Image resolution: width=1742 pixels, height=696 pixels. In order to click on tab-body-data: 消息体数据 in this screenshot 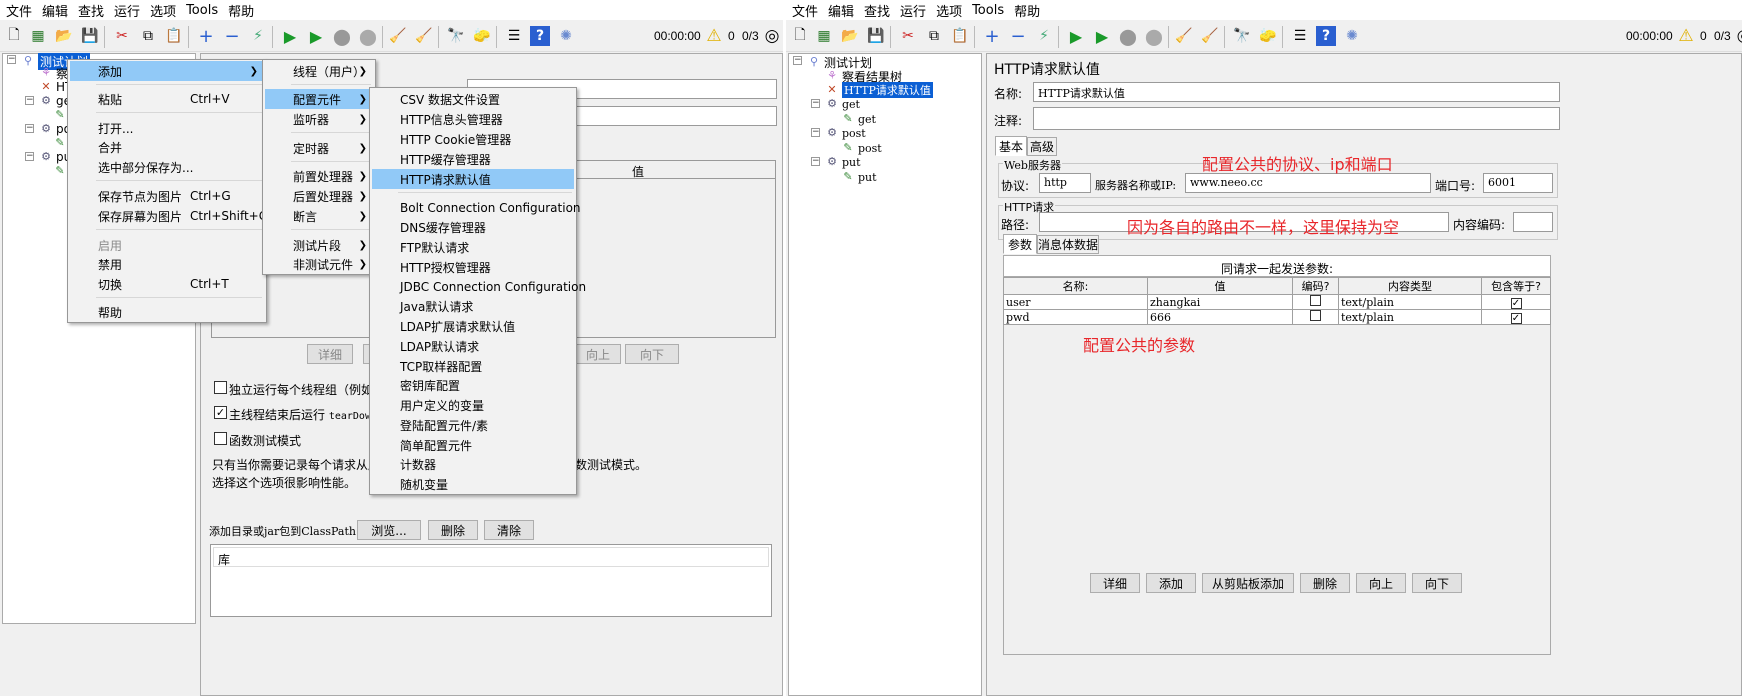, I will do `click(1068, 244)`.